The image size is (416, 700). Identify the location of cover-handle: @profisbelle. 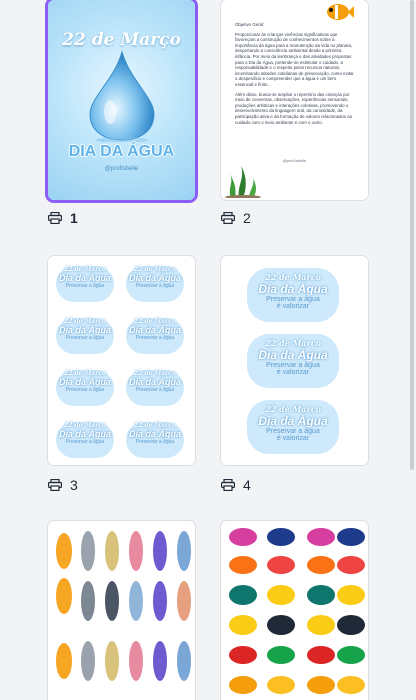
(121, 169).